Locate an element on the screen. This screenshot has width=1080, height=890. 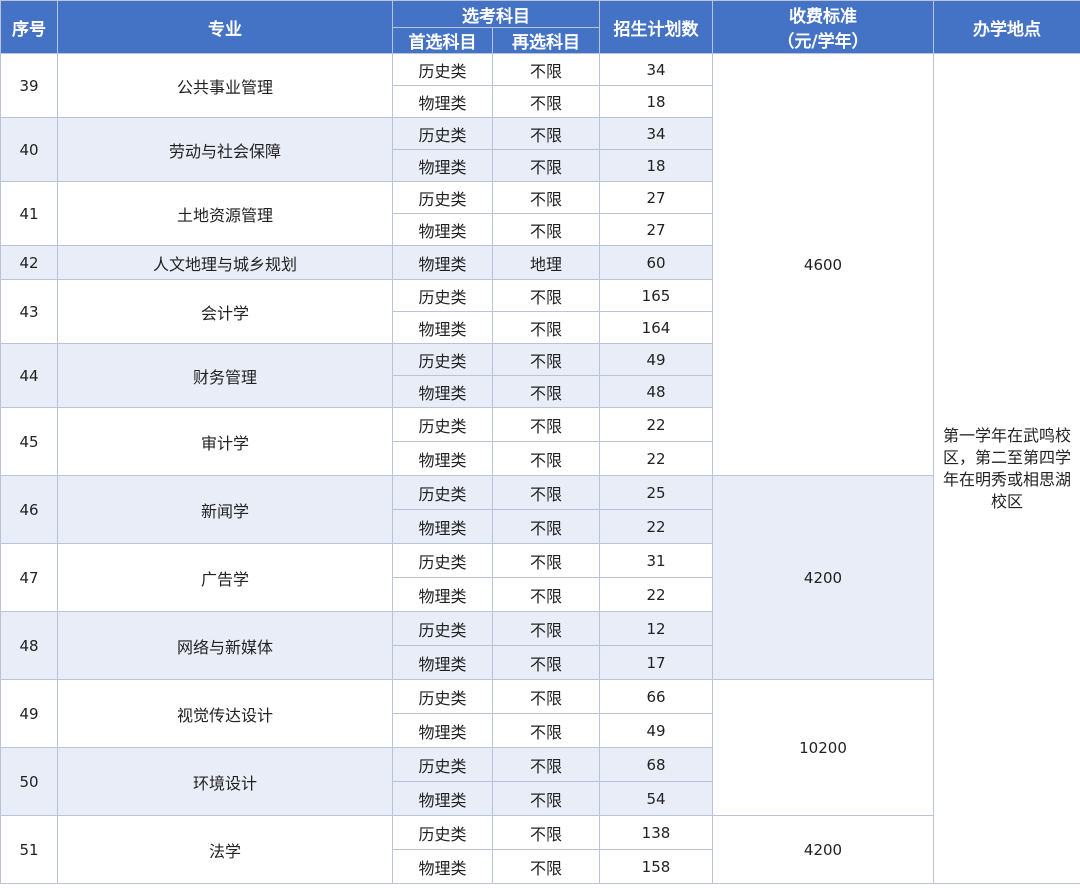
seq-cell: 39 is located at coordinates (29, 85).